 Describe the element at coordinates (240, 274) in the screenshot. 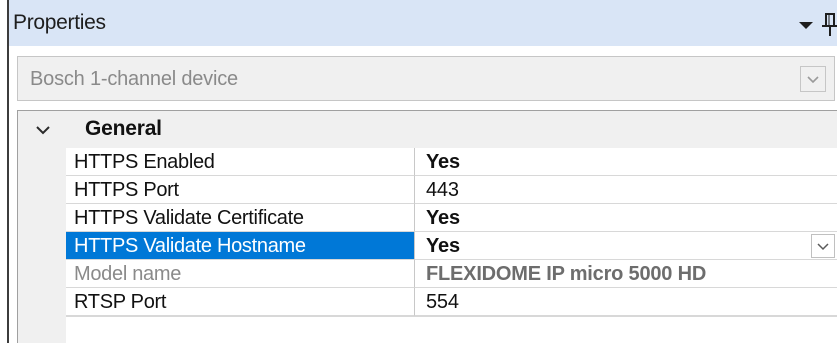

I see `property-name-cell: Model name` at that location.